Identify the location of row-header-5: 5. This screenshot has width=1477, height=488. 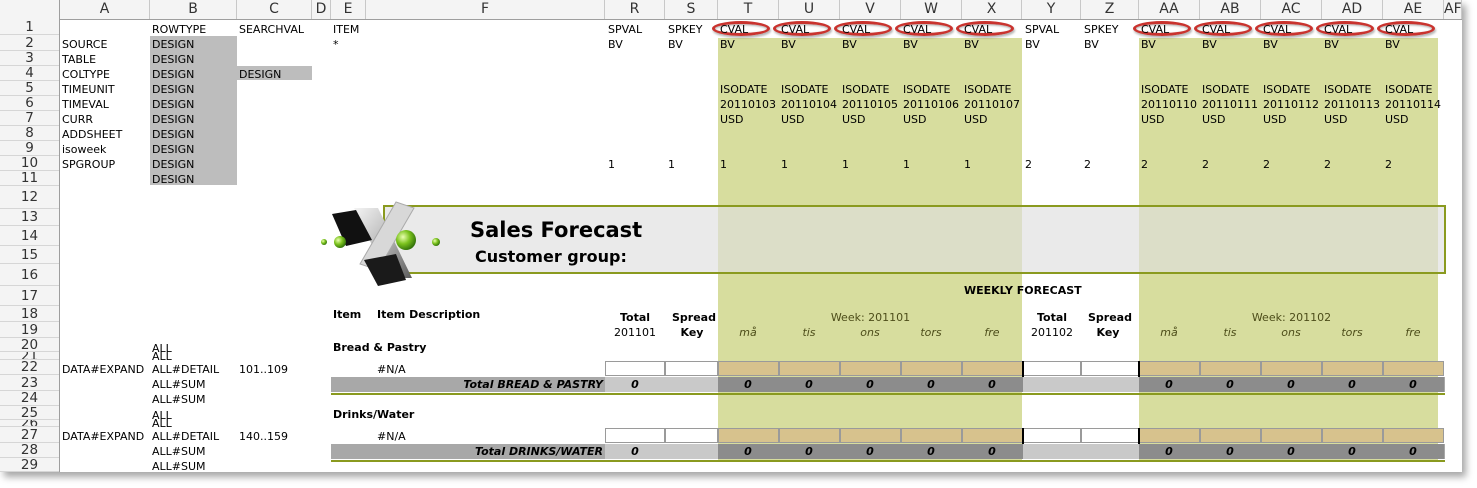
(29, 88).